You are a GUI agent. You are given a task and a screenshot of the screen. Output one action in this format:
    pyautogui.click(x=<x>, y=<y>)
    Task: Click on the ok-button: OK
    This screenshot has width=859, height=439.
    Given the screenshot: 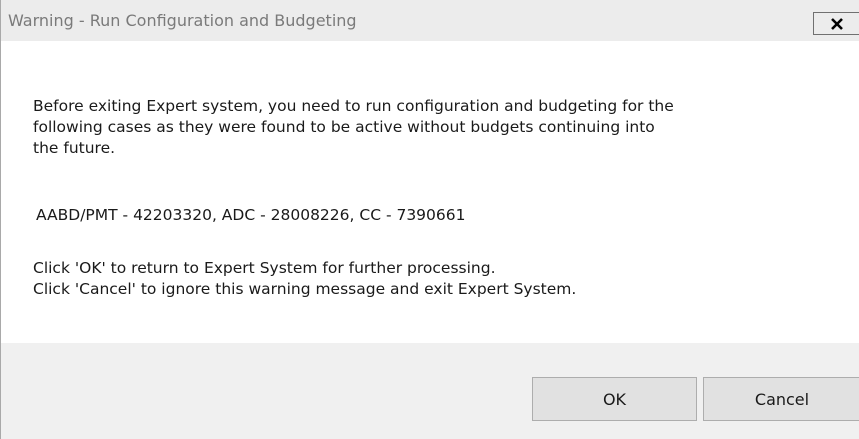 What is the action you would take?
    pyautogui.click(x=614, y=399)
    